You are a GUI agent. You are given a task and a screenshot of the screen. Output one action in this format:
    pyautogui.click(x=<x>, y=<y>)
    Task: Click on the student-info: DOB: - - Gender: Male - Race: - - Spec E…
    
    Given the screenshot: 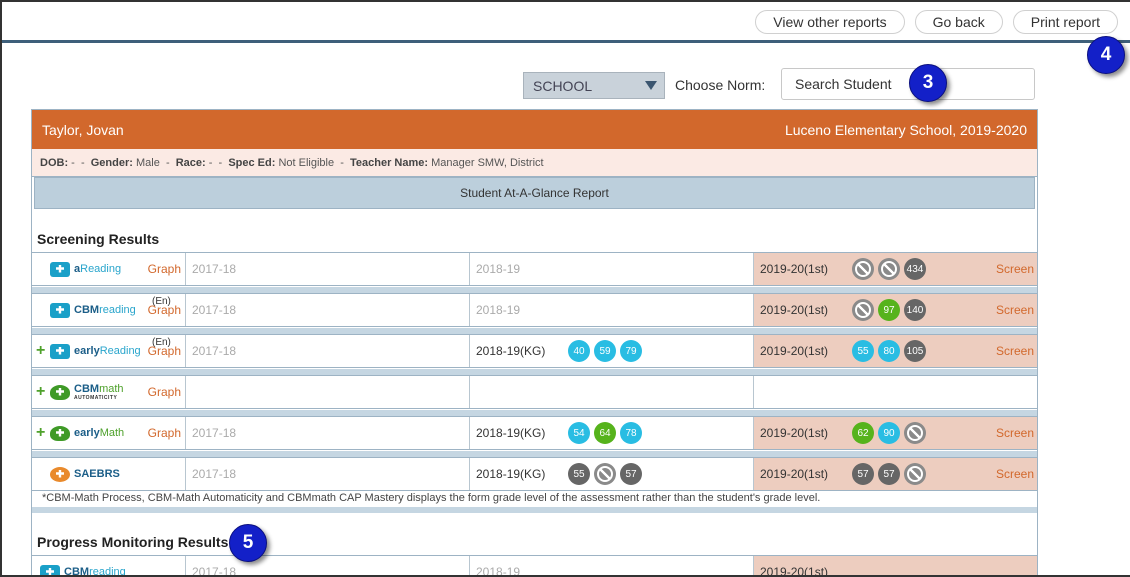 What is the action you would take?
    pyautogui.click(x=534, y=163)
    